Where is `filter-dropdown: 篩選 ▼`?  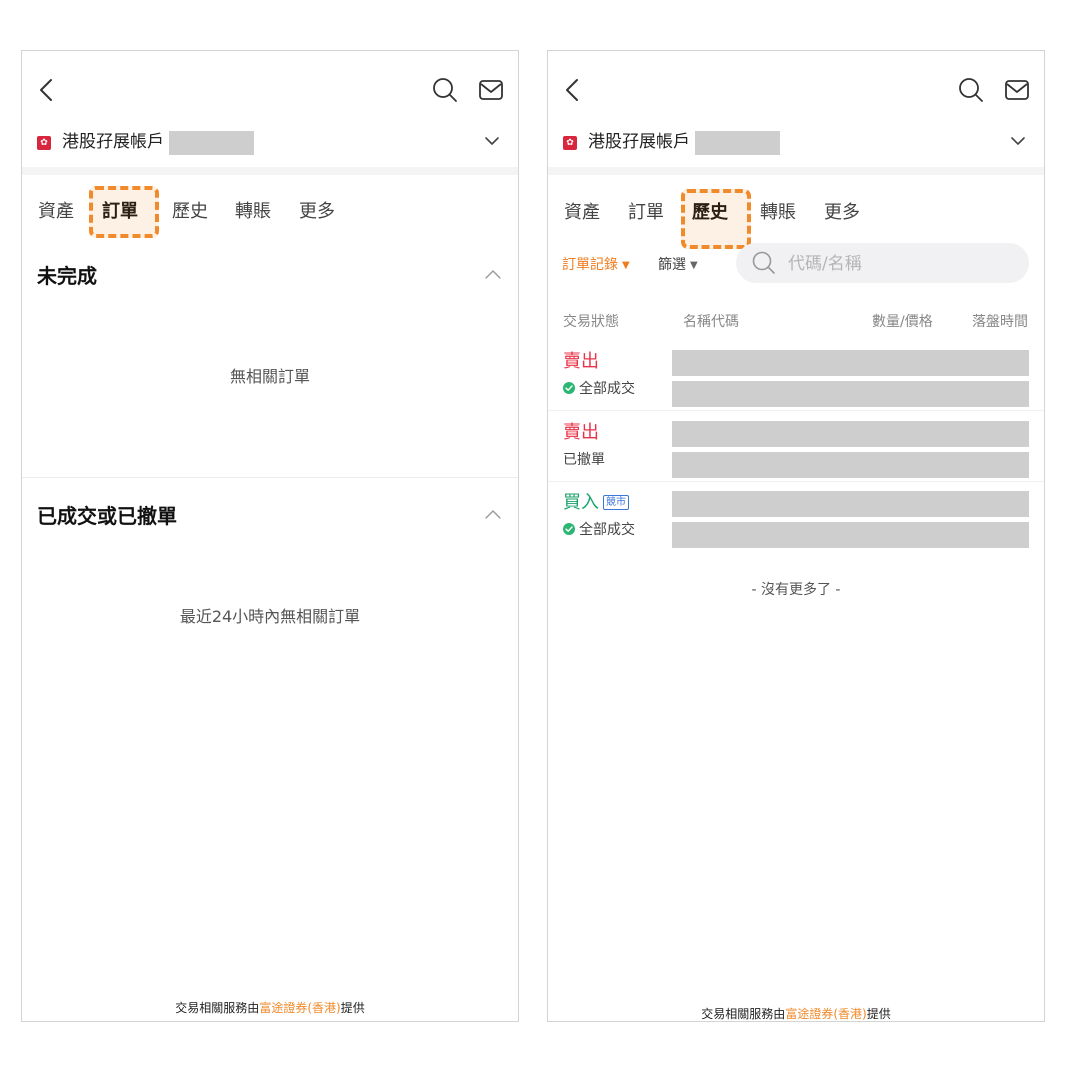 filter-dropdown: 篩選 ▼ is located at coordinates (678, 264).